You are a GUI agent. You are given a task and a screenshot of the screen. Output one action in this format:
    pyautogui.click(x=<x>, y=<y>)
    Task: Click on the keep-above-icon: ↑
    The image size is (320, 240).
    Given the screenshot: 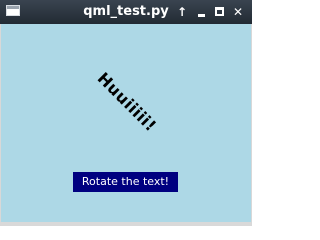 What is the action you would take?
    pyautogui.click(x=182, y=12)
    